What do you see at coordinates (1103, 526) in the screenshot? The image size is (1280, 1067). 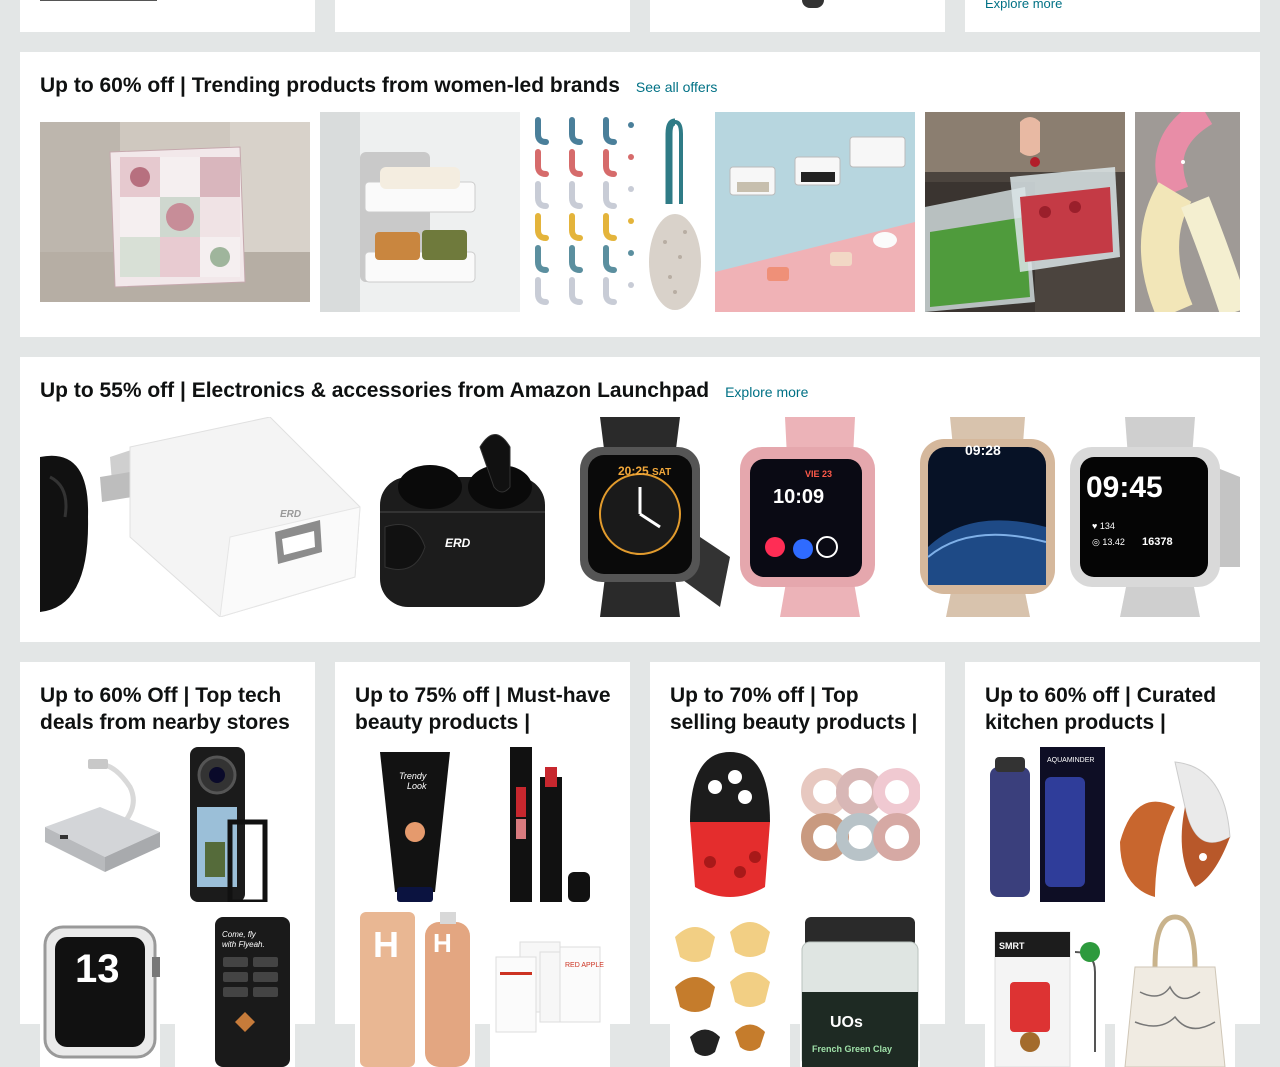 I see `svg-text: ♥ 134` at bounding box center [1103, 526].